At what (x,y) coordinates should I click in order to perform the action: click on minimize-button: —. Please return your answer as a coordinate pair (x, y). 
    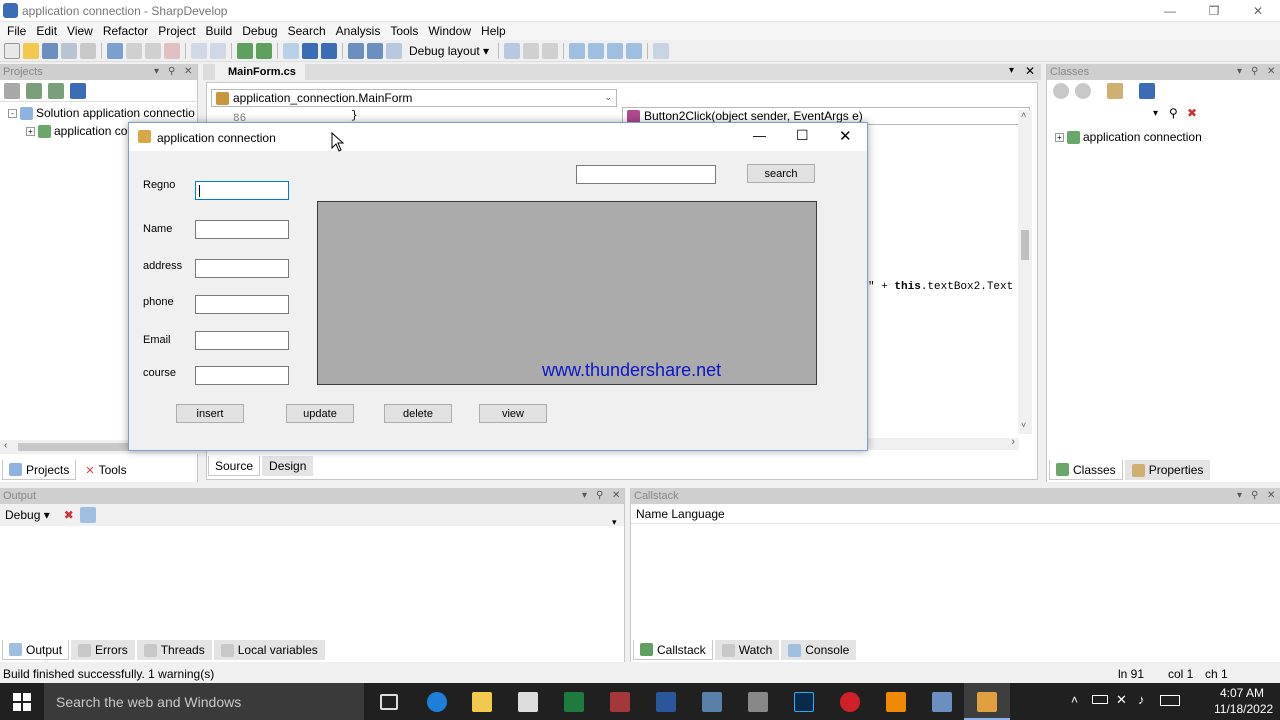
    Looking at the image, I should click on (1170, 11).